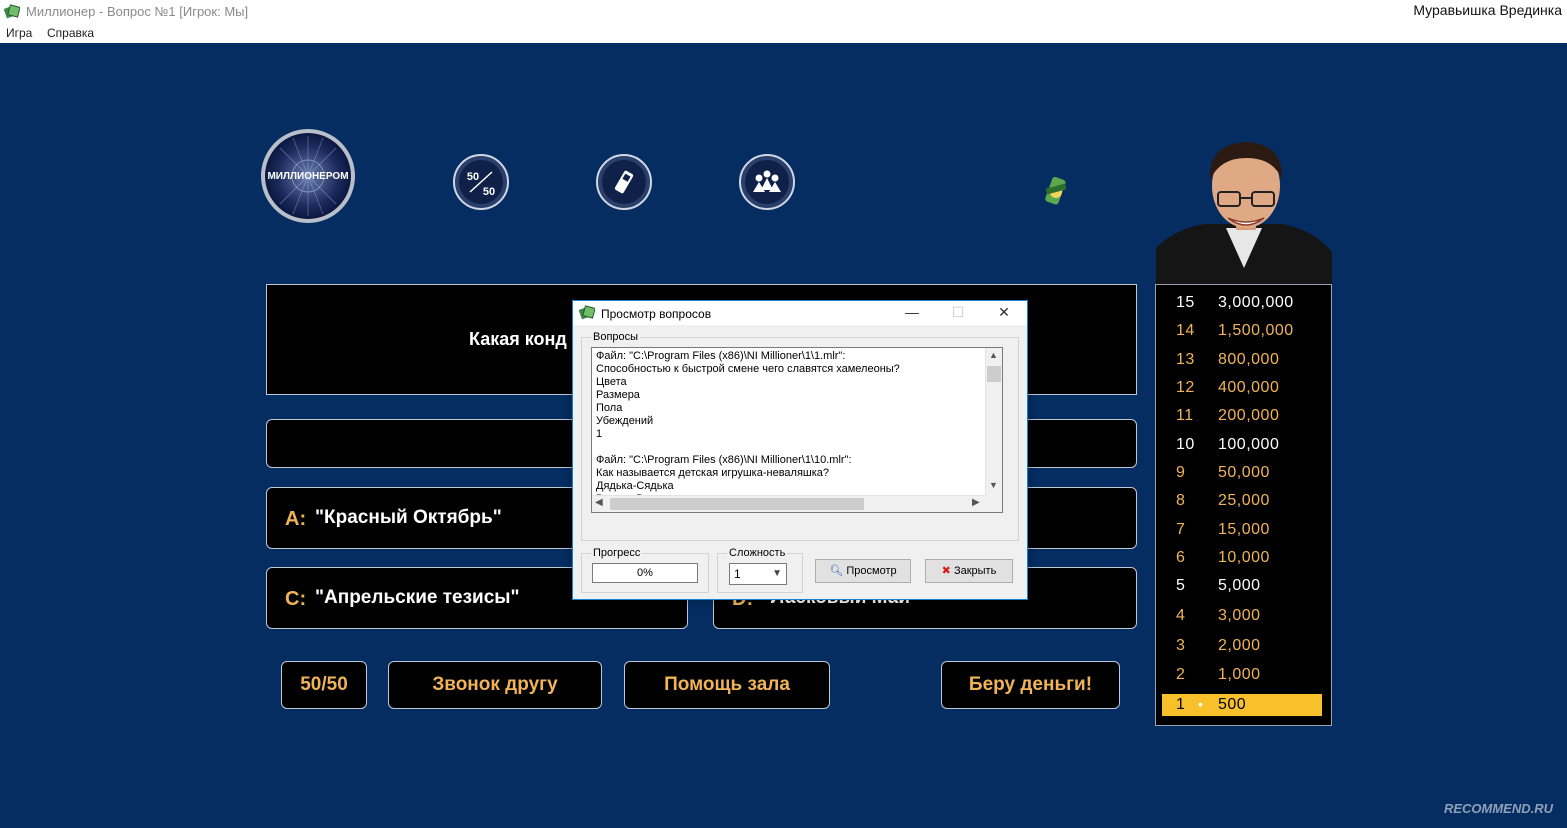  I want to click on ladder-amount: 1,500,000, so click(1256, 330).